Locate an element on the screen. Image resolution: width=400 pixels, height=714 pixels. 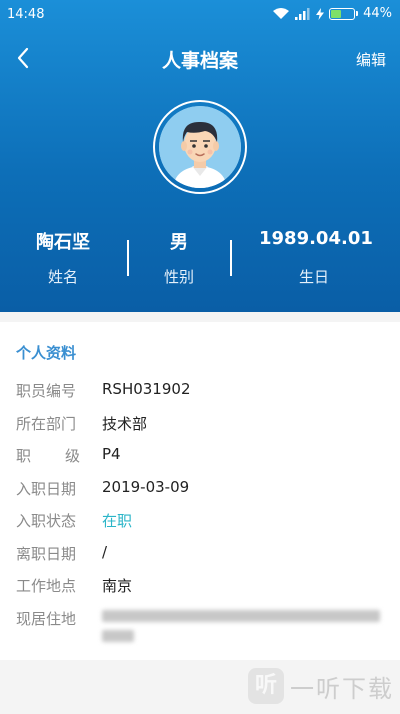
status-bar: 14:48 44% is located at coordinates (200, 15).